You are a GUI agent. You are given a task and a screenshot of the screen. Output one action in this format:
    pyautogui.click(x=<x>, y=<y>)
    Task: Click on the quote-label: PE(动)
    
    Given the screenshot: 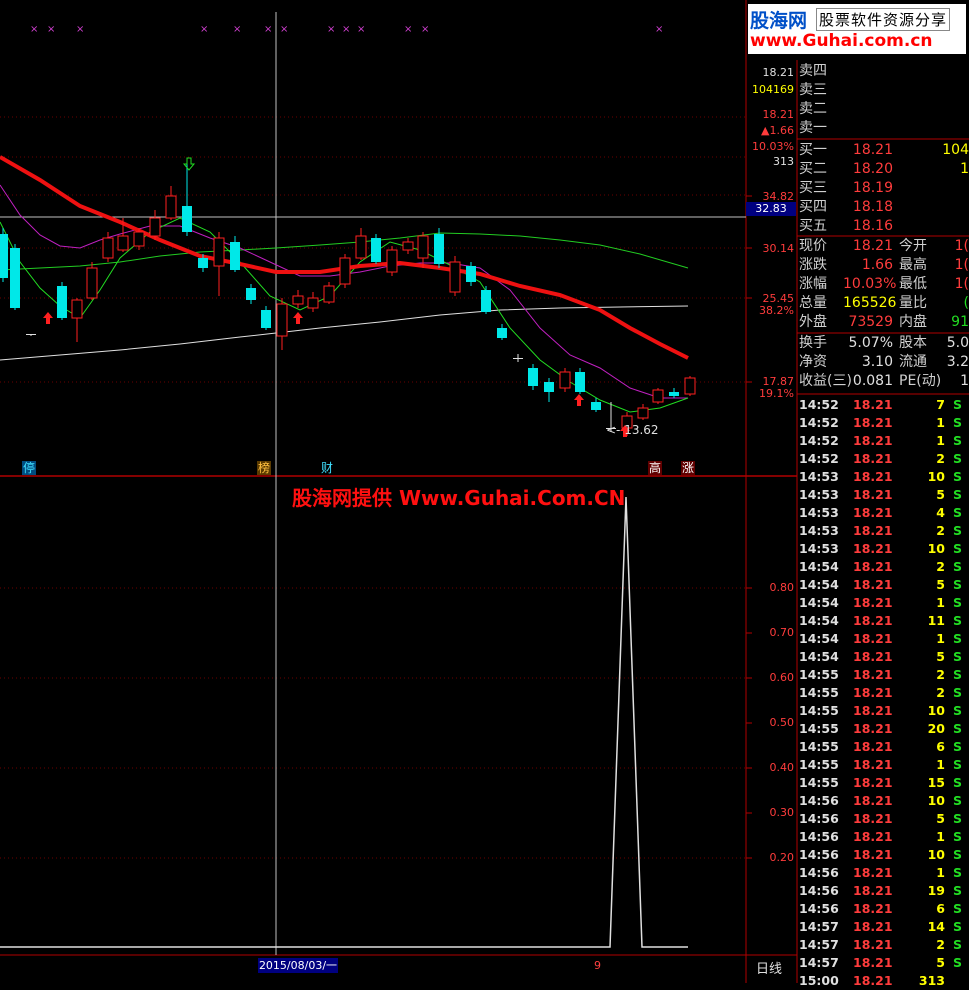 What is the action you would take?
    pyautogui.click(x=920, y=381)
    